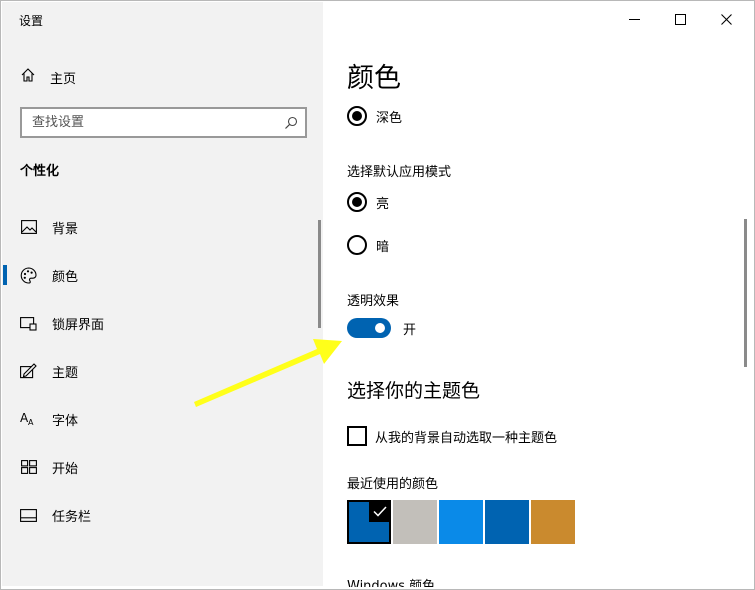 This screenshot has width=755, height=590. I want to click on transparency-toggle, so click(369, 328).